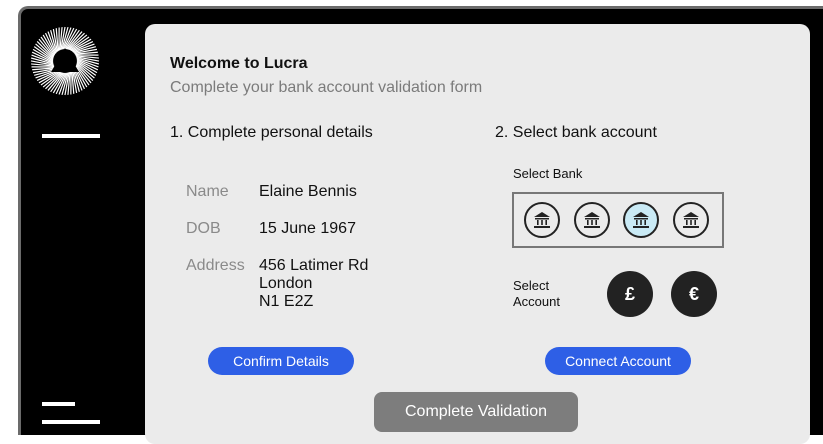  I want to click on lucra-logo-icon, so click(65, 61).